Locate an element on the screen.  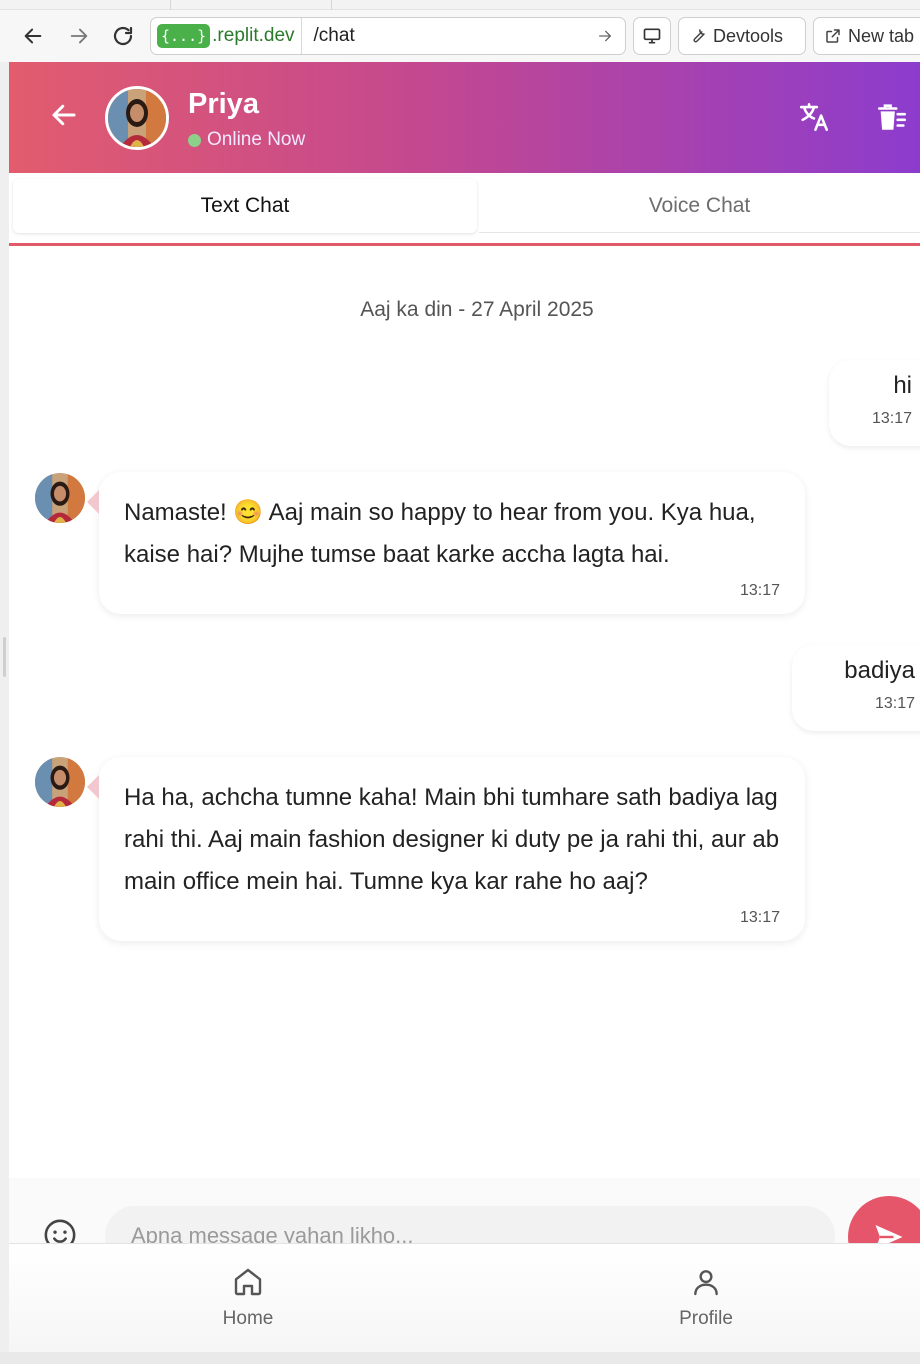
message-text: badiya is located at coordinates (879, 670).